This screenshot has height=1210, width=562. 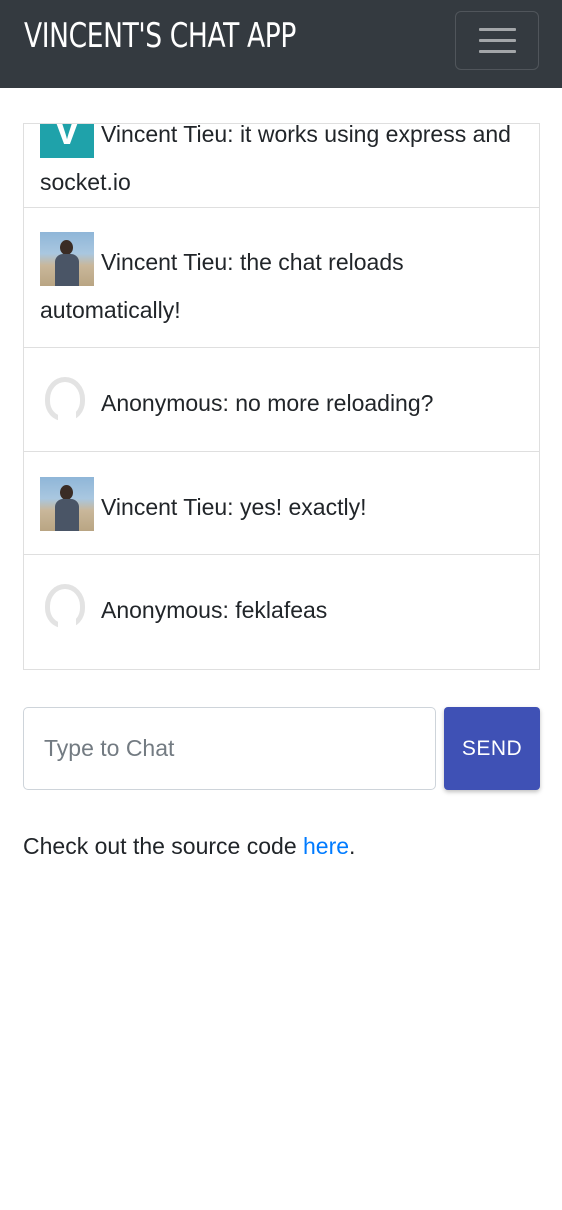 What do you see at coordinates (326, 846) in the screenshot?
I see `source-code-link: here` at bounding box center [326, 846].